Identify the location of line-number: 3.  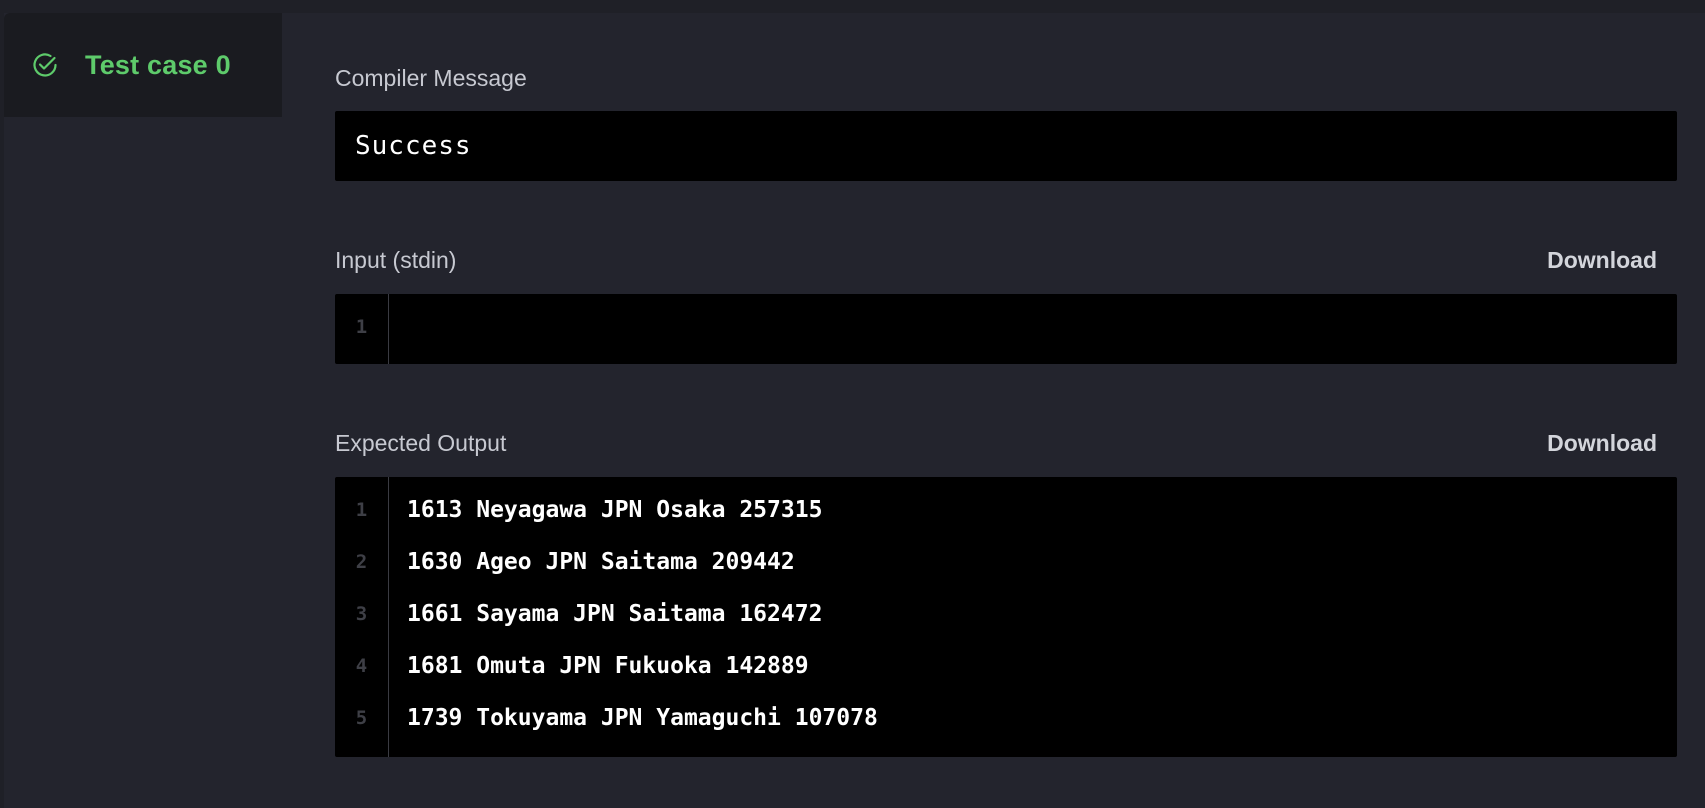
(361, 614).